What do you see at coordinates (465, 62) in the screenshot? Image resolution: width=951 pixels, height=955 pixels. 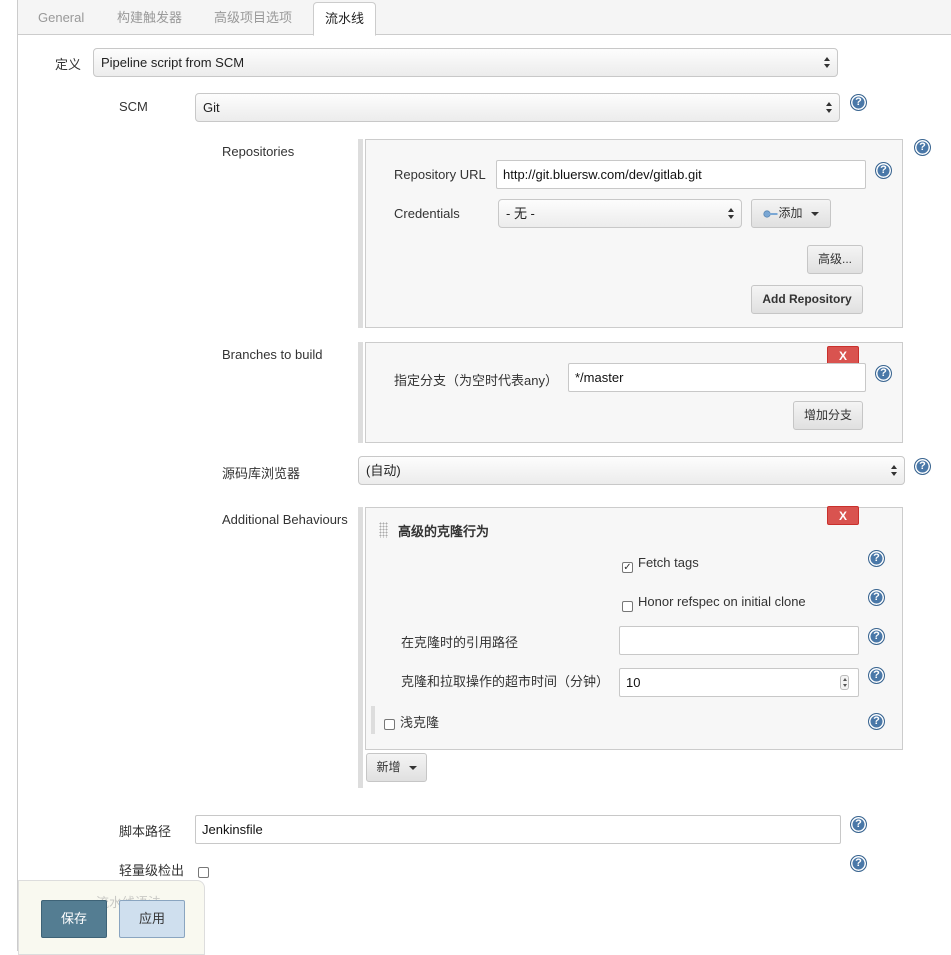 I see `definition-select: Pipeline script from SCM` at bounding box center [465, 62].